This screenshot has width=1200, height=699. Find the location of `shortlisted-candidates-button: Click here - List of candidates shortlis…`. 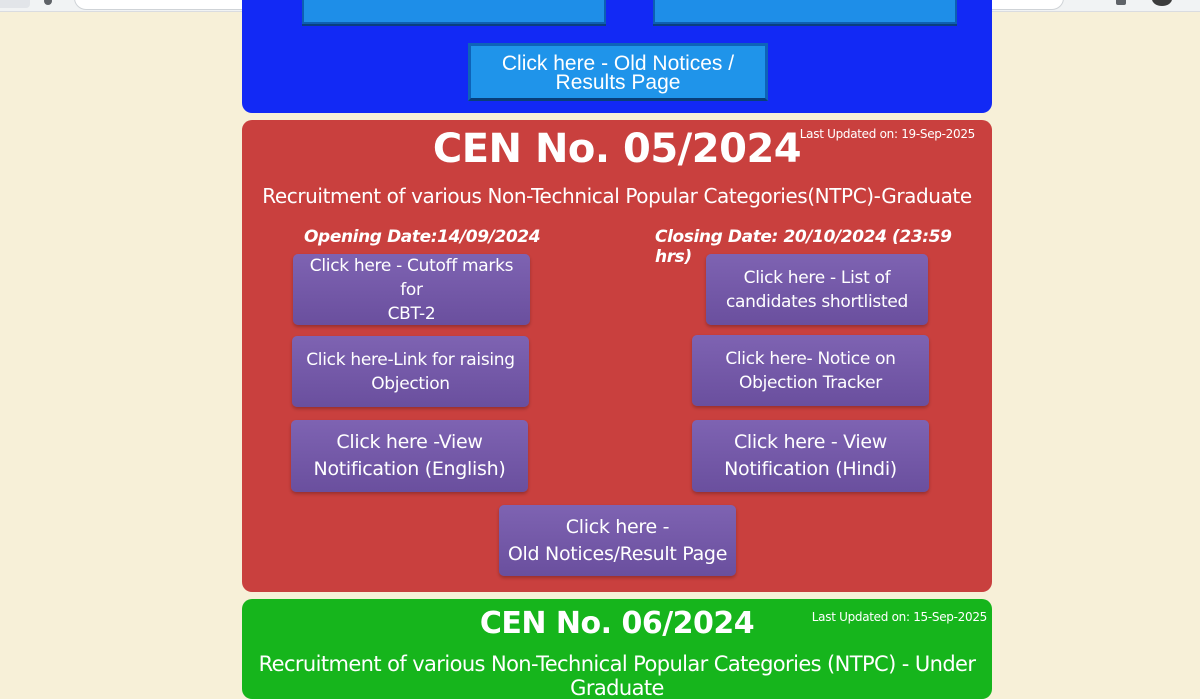

shortlisted-candidates-button: Click here - List of candidates shortlis… is located at coordinates (817, 289).